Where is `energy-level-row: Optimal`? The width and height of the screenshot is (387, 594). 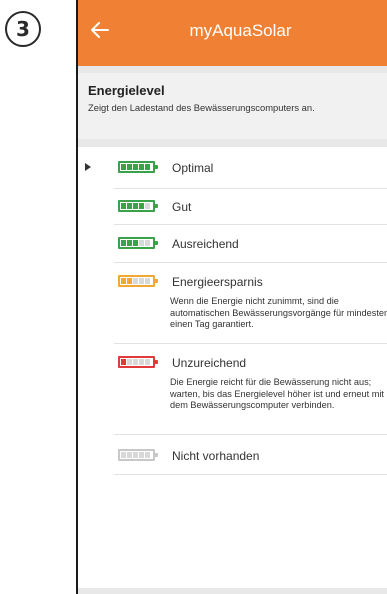
energy-level-row: Optimal is located at coordinates (236, 168).